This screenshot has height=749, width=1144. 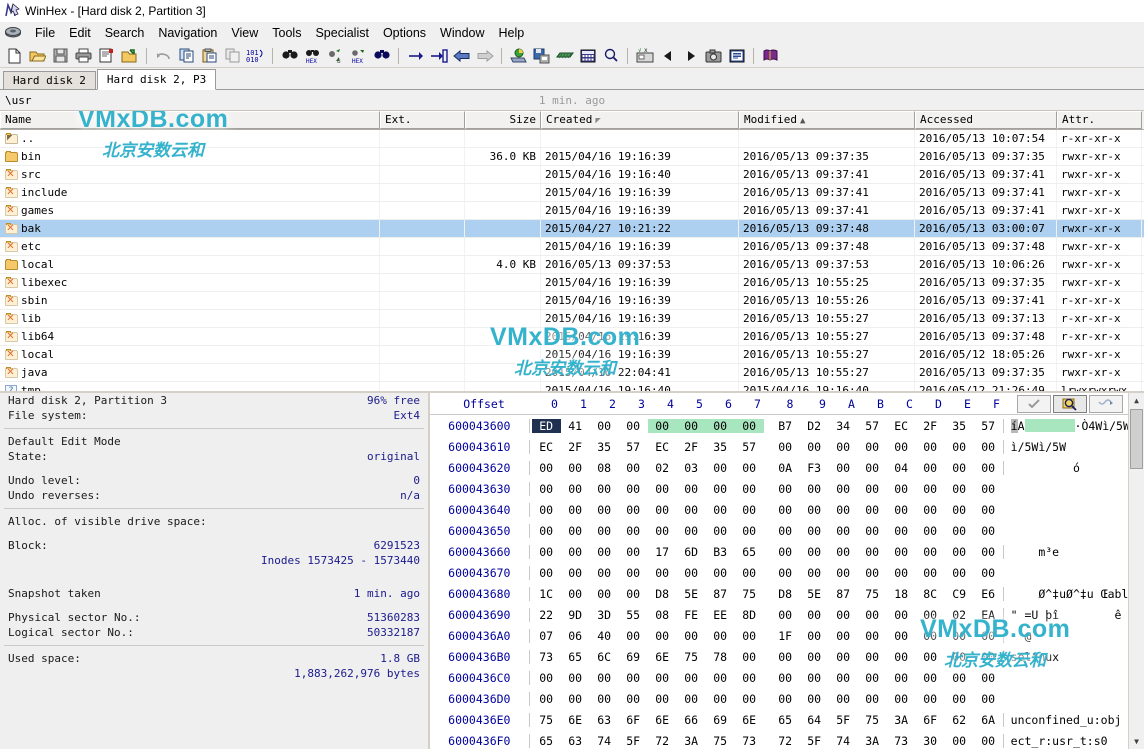 What do you see at coordinates (814, 468) in the screenshot?
I see `hex-byte: F3` at bounding box center [814, 468].